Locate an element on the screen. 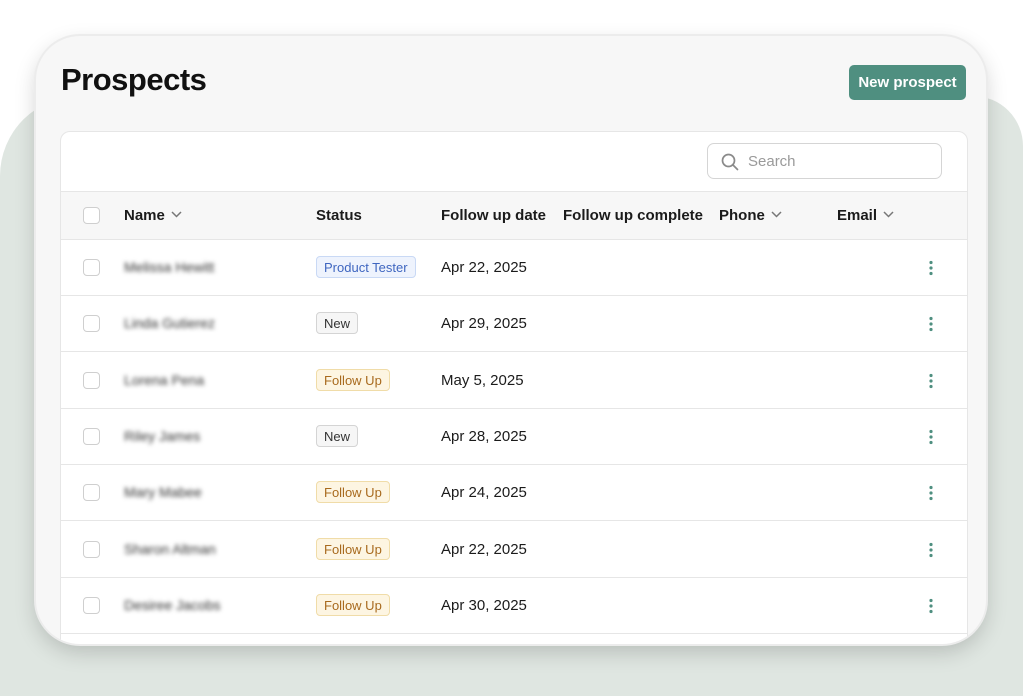 The height and width of the screenshot is (696, 1023). table-row: Lorena Pena Follow Up May 5, 2025 is located at coordinates (514, 381).